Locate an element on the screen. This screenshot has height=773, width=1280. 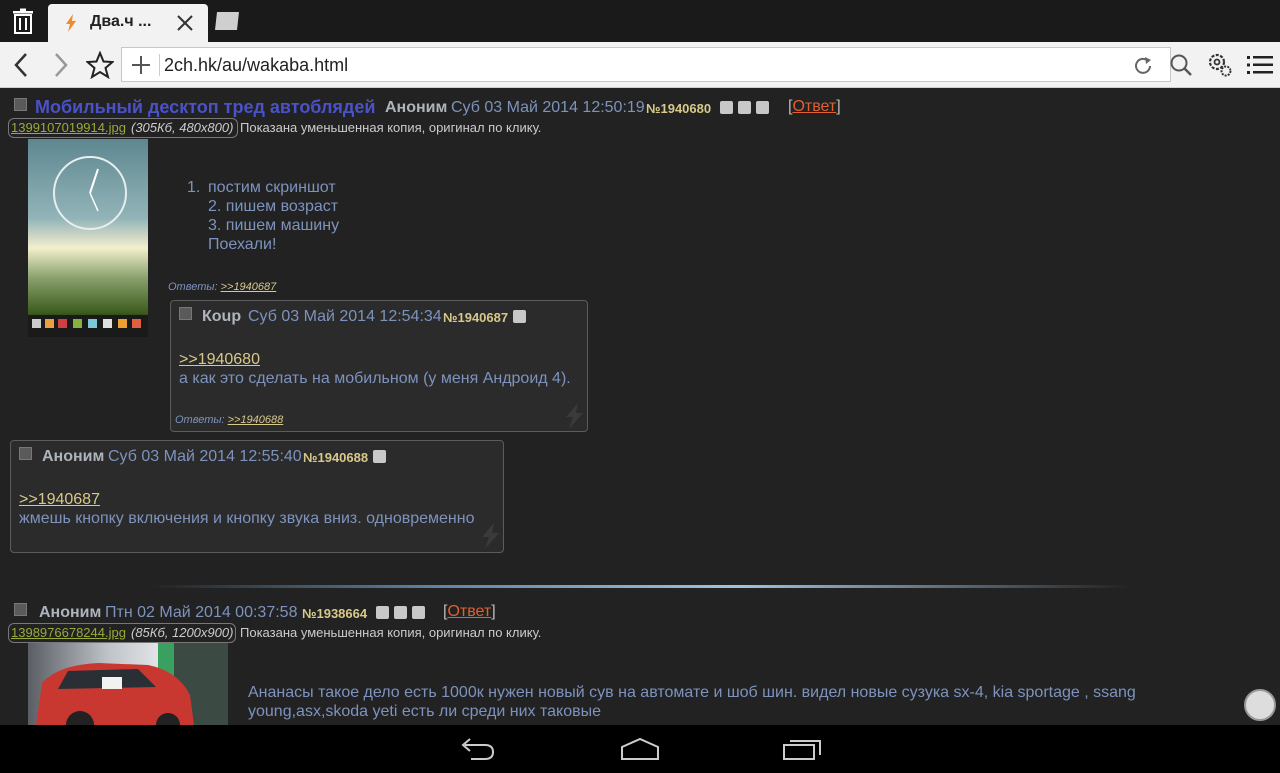
post-text-line: 2. пишем возраст is located at coordinates (273, 206).